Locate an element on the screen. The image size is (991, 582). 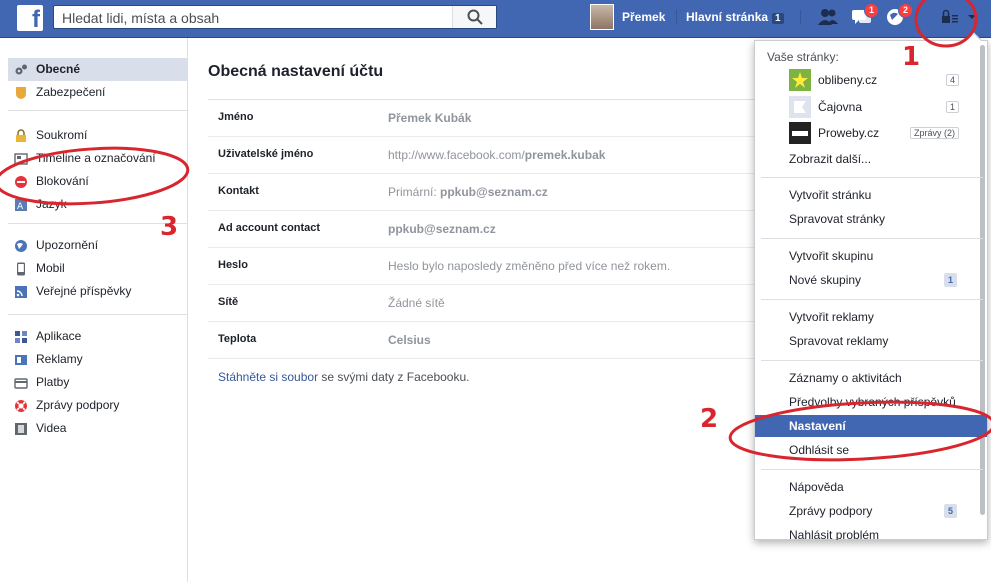
sidebar-item-payments: Platby is located at coordinates (97, 382).